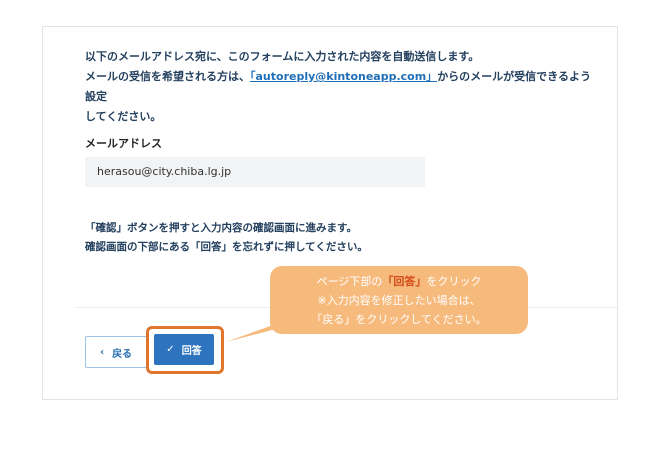  What do you see at coordinates (255, 172) in the screenshot?
I see `email-field: herasou@city.chiba.lg.jp` at bounding box center [255, 172].